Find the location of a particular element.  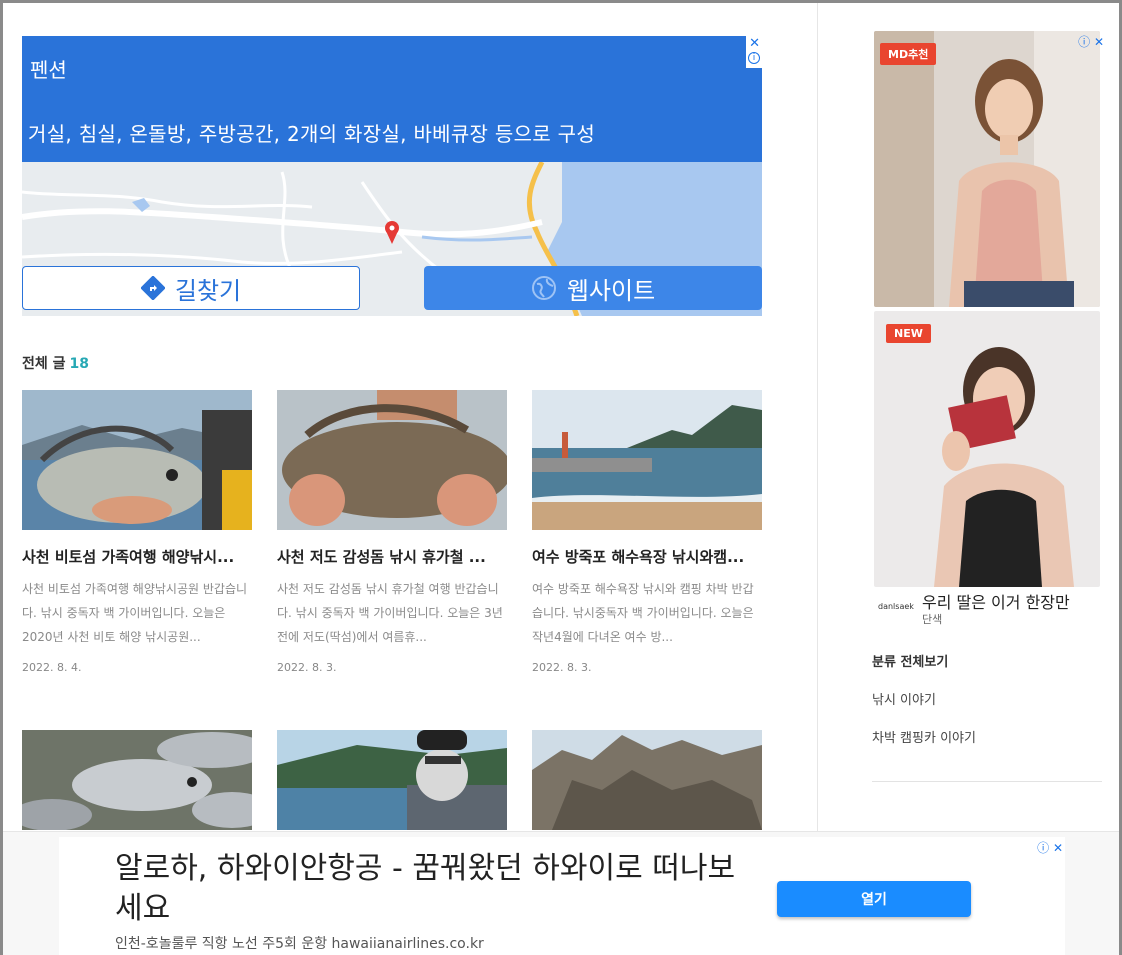

ad-badge: NEW is located at coordinates (908, 333).